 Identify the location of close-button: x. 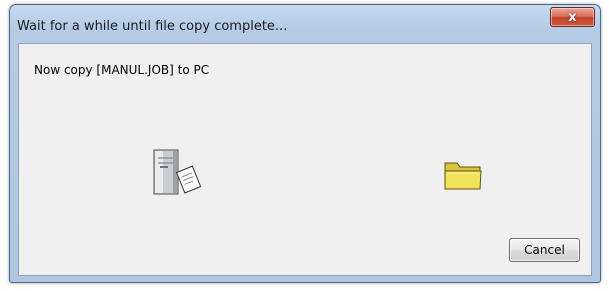
(572, 17).